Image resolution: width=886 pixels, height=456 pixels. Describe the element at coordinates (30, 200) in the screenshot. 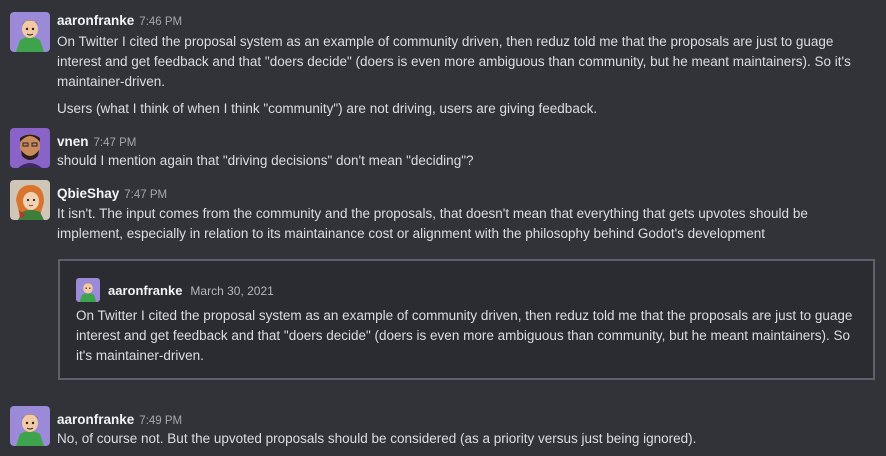

I see `qbieshay-avatar` at that location.